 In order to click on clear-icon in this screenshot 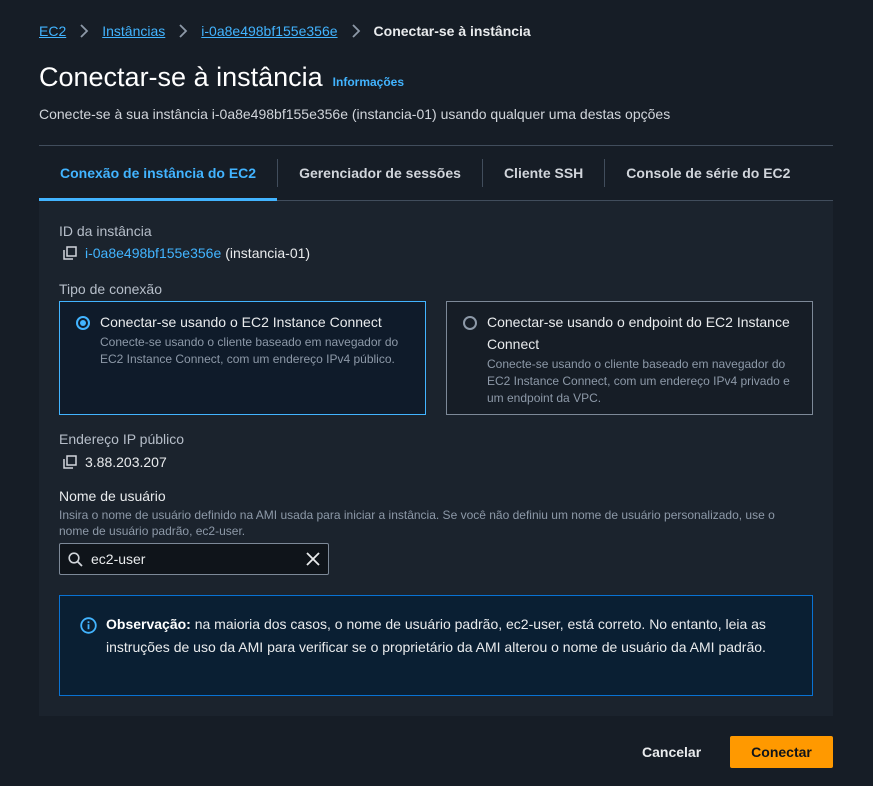, I will do `click(313, 559)`.